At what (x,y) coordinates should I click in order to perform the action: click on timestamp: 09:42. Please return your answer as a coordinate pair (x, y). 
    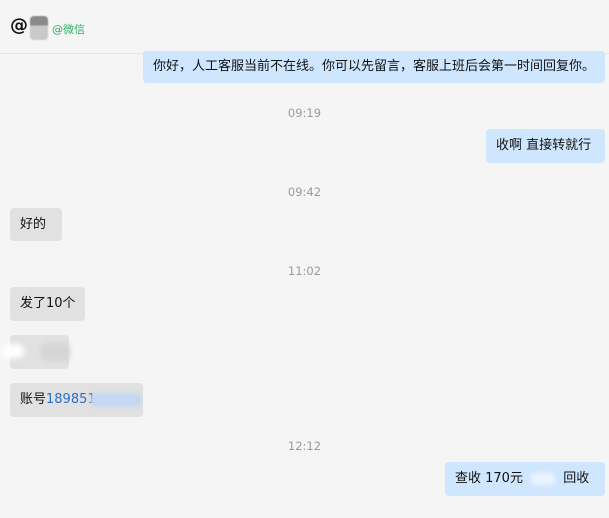
    Looking at the image, I should click on (304, 192).